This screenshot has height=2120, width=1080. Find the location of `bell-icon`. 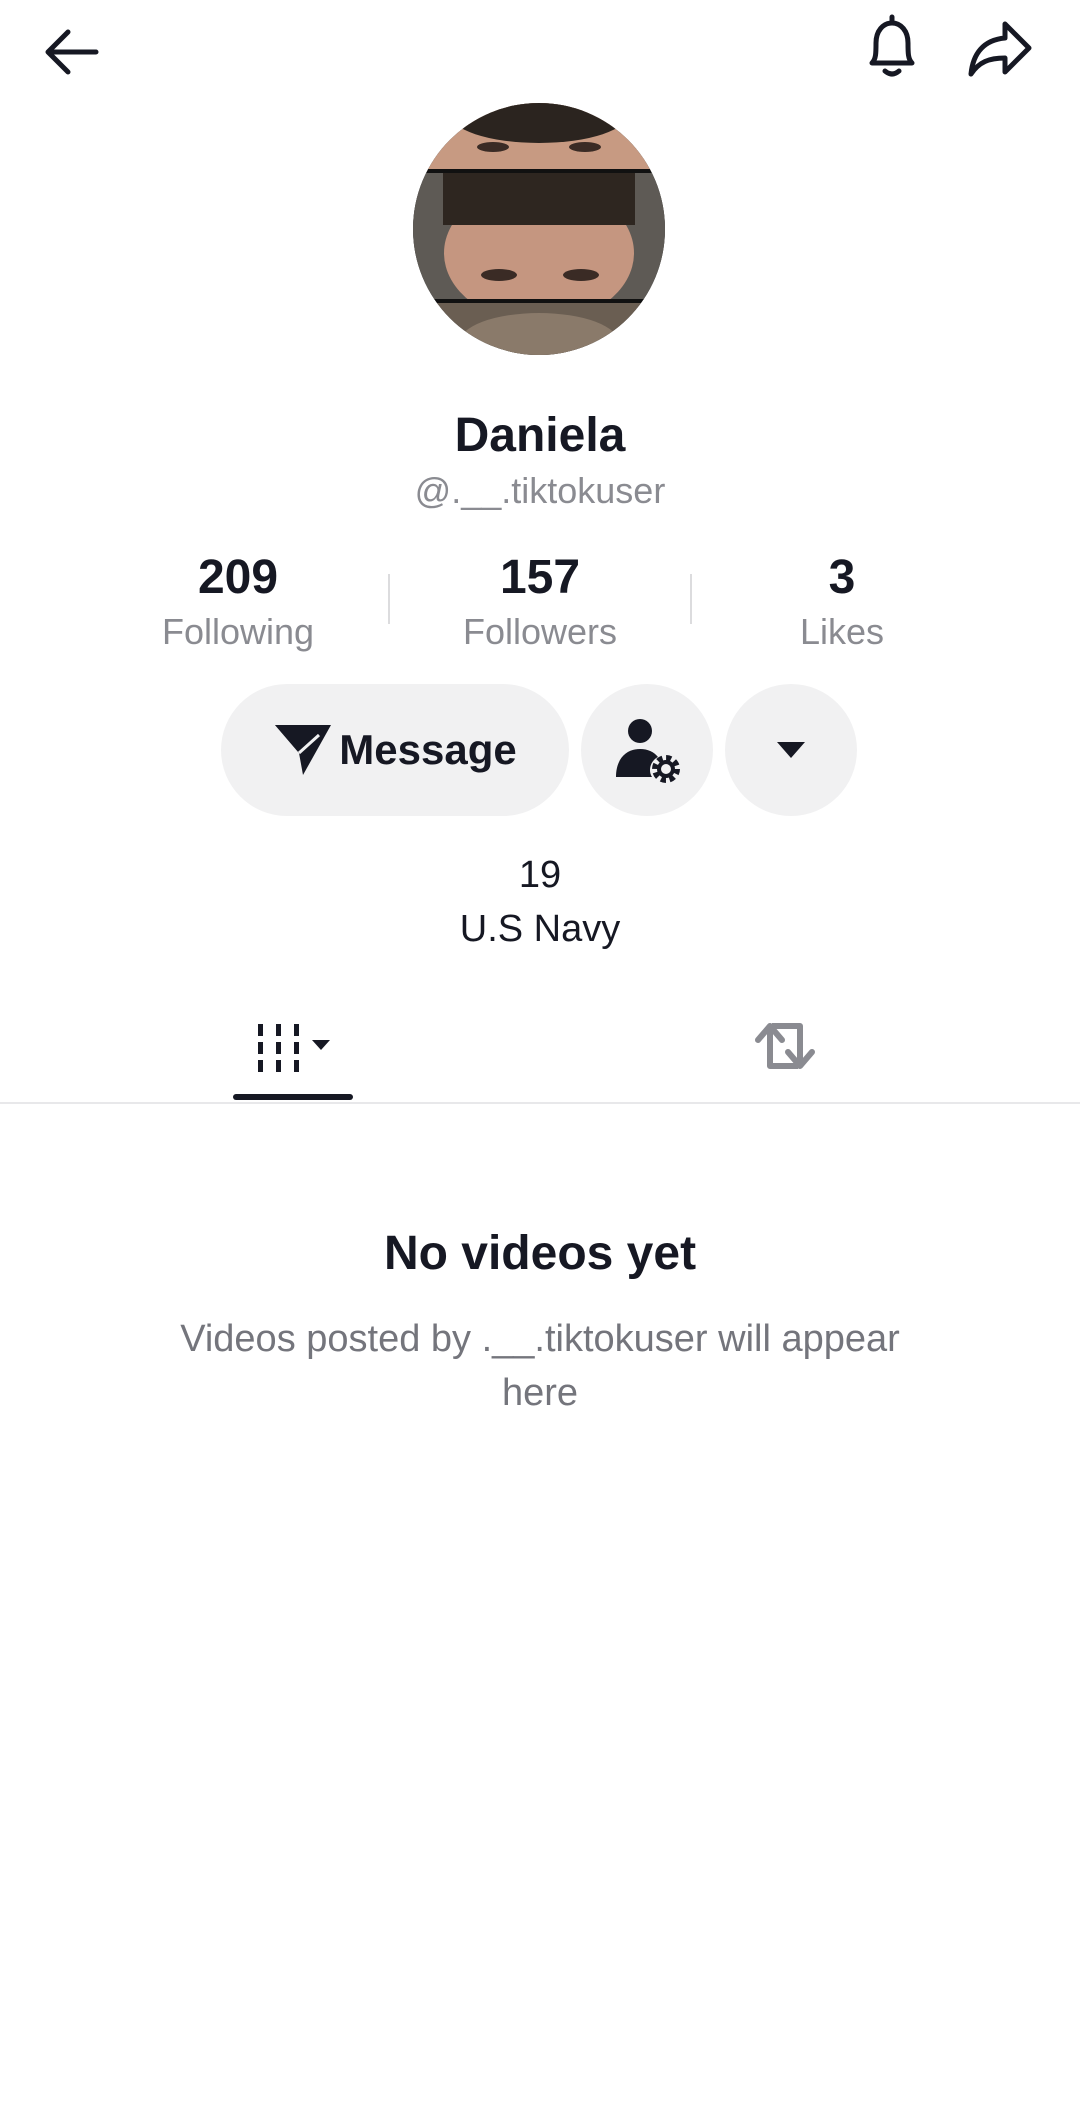

bell-icon is located at coordinates (892, 45).